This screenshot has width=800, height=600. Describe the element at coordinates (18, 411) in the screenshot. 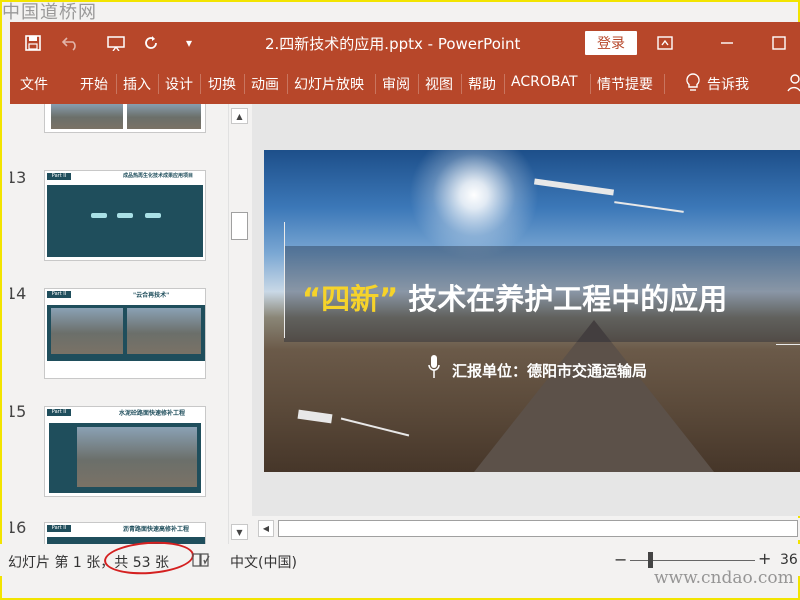

I see `slide-number: 15` at that location.